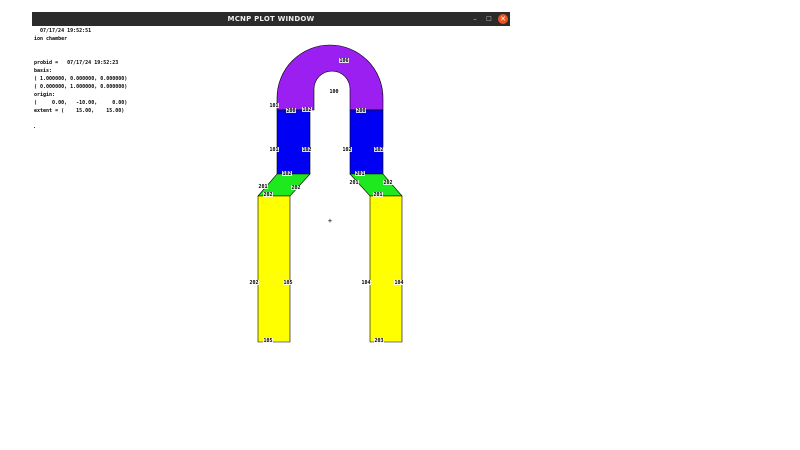 The image size is (800, 450). I want to click on window-title: MCNP PLOT WINDOW, so click(271, 19).